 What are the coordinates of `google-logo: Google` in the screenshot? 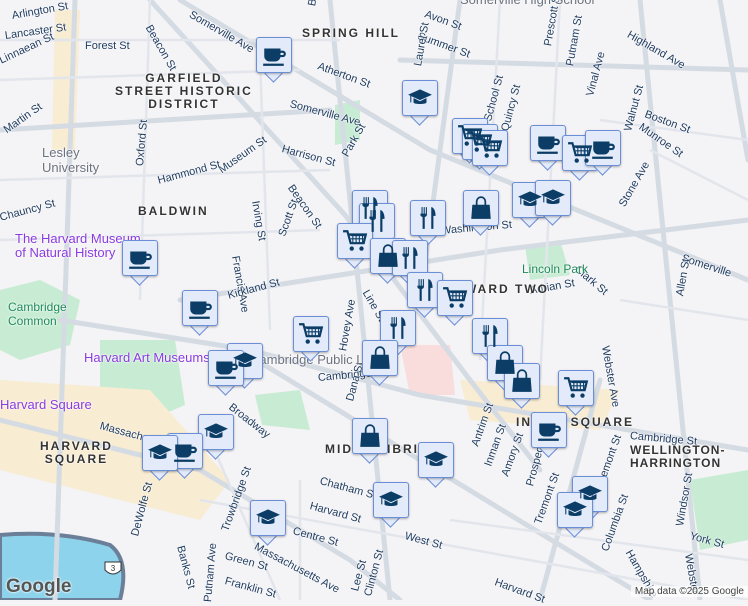 It's located at (39, 586).